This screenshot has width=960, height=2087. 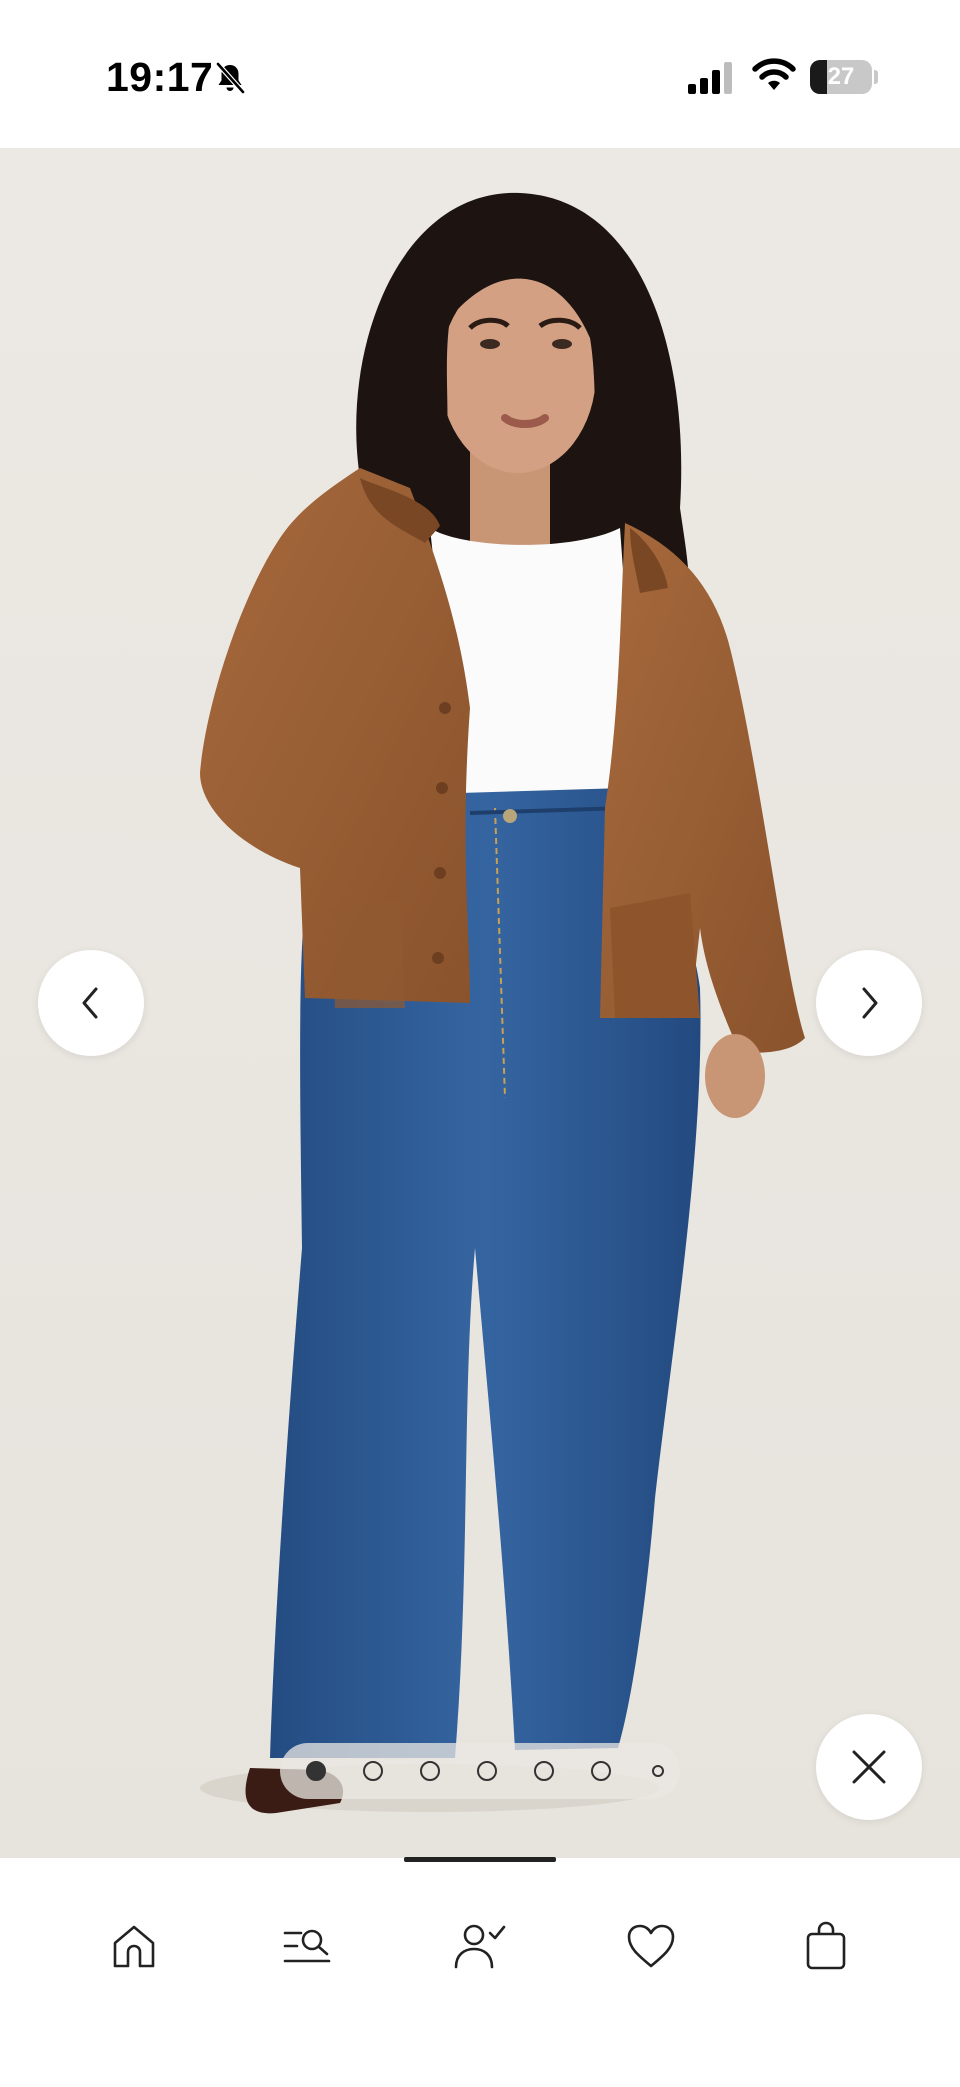 I want to click on tab-bag, so click(x=826, y=1946).